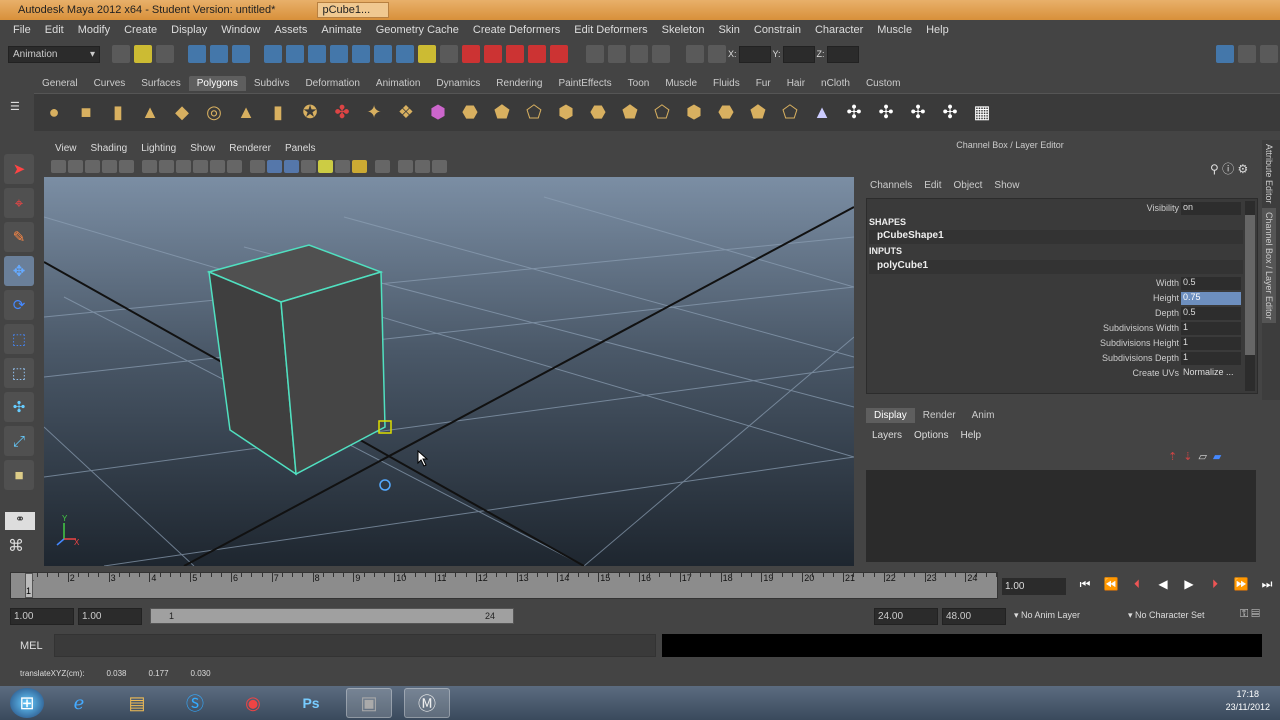 The image size is (1280, 720). What do you see at coordinates (1111, 584) in the screenshot?
I see `step-back-frame-icon: ⏪` at bounding box center [1111, 584].